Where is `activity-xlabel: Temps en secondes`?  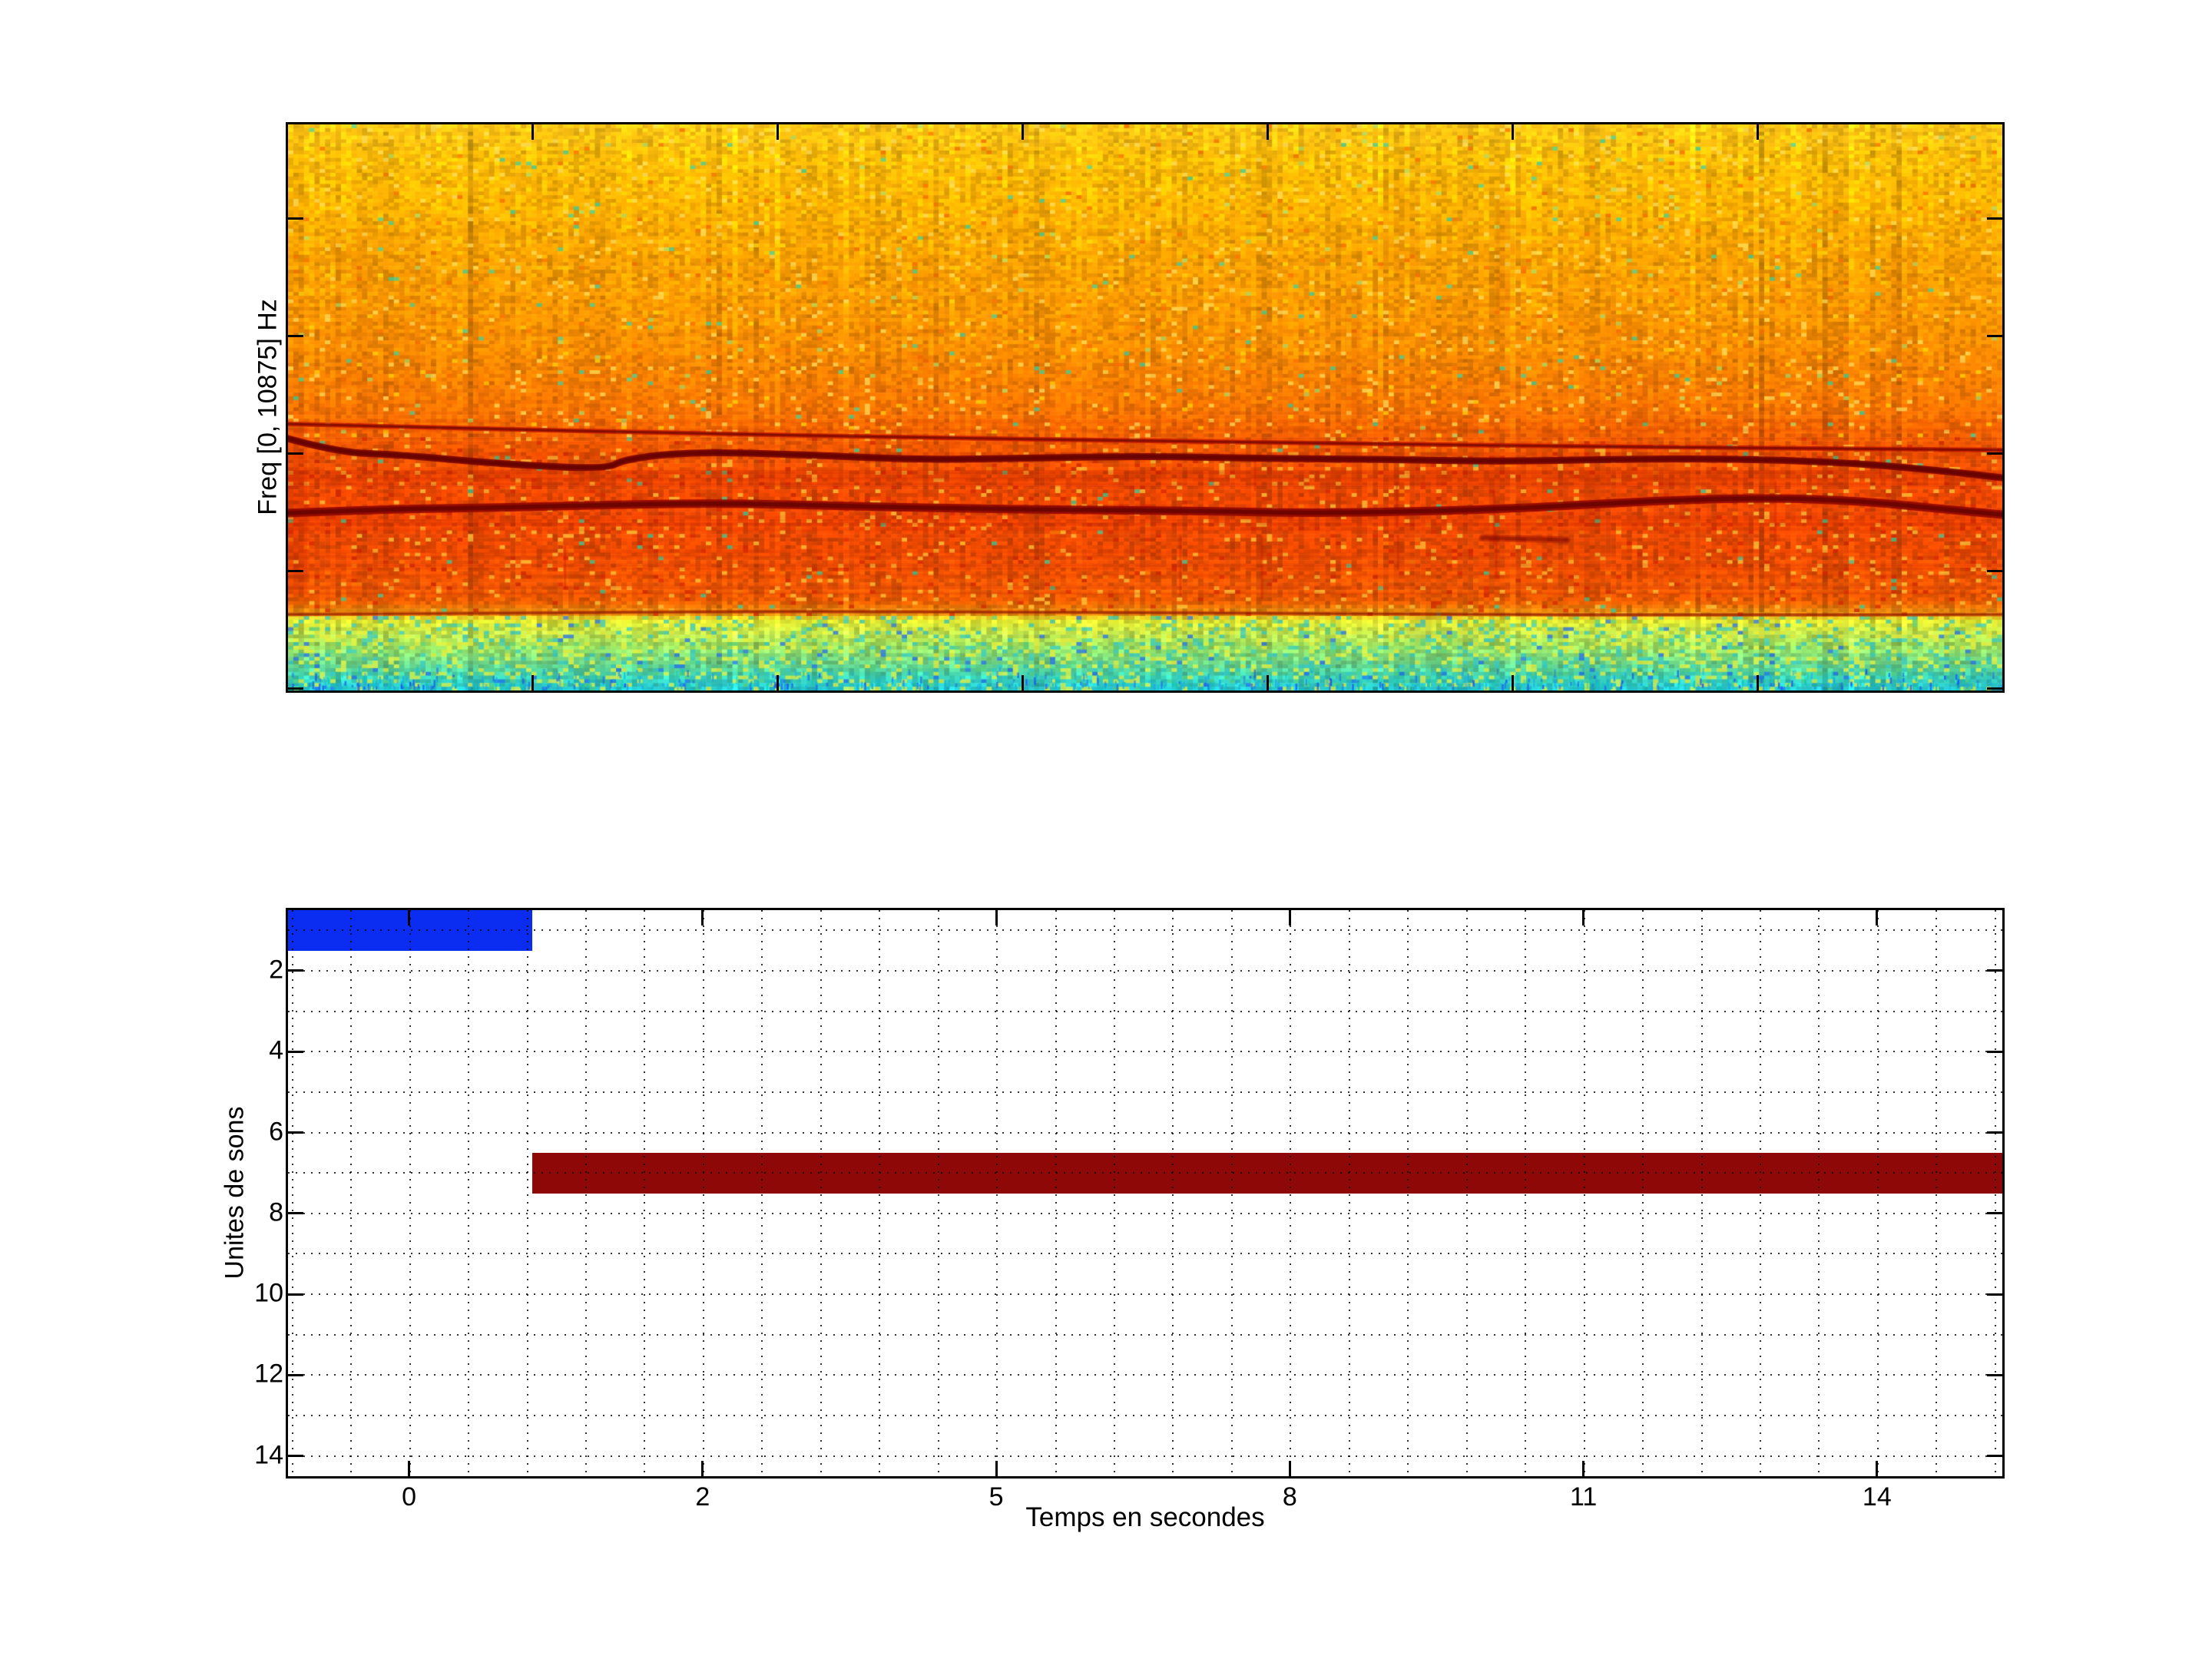 activity-xlabel: Temps en secondes is located at coordinates (1145, 1517).